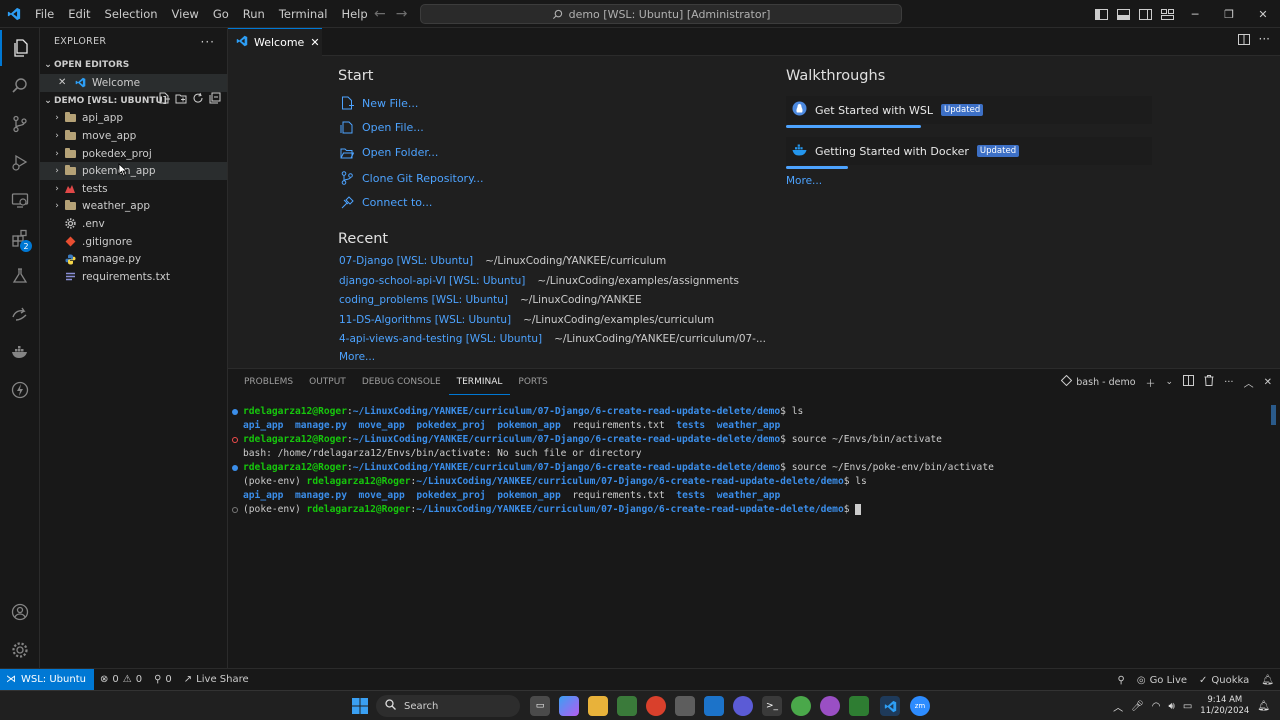  What do you see at coordinates (1244, 41) in the screenshot?
I see `split-editor-icon` at bounding box center [1244, 41].